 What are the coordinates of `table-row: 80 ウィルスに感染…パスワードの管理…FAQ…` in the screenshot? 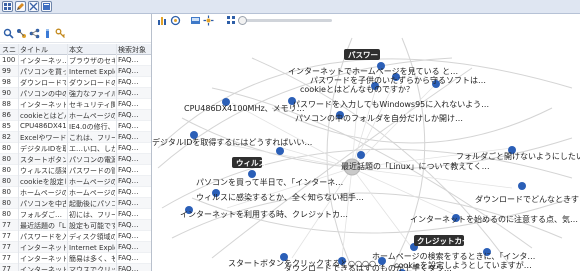 It's located at (75, 170).